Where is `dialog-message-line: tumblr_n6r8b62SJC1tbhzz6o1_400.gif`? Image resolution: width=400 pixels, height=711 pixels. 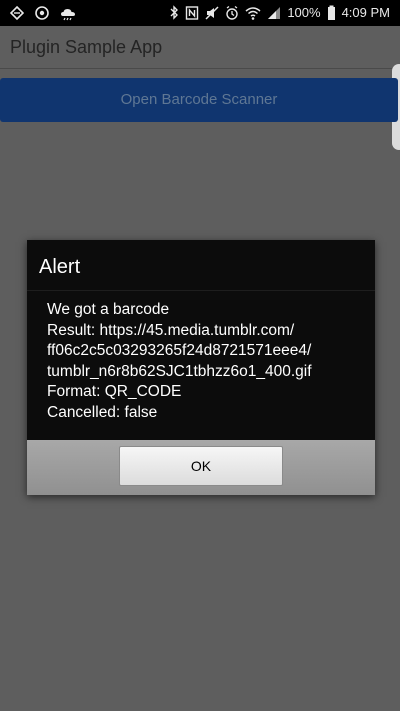
dialog-message-line: tumblr_n6r8b62SJC1tbhzz6o1_400.gif is located at coordinates (179, 371).